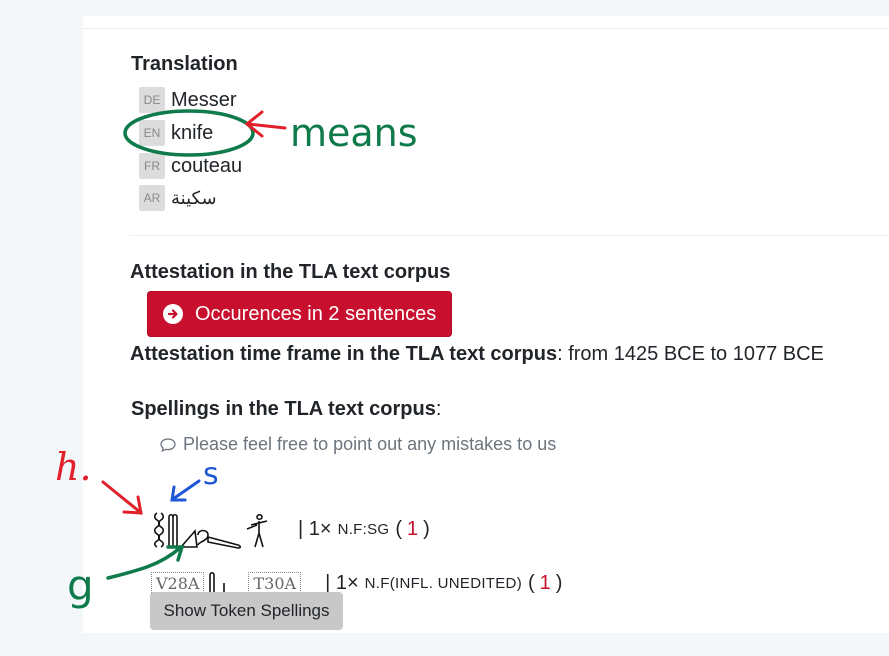 Image resolution: width=889 pixels, height=656 pixels. I want to click on translation-en: EN knife, so click(176, 133).